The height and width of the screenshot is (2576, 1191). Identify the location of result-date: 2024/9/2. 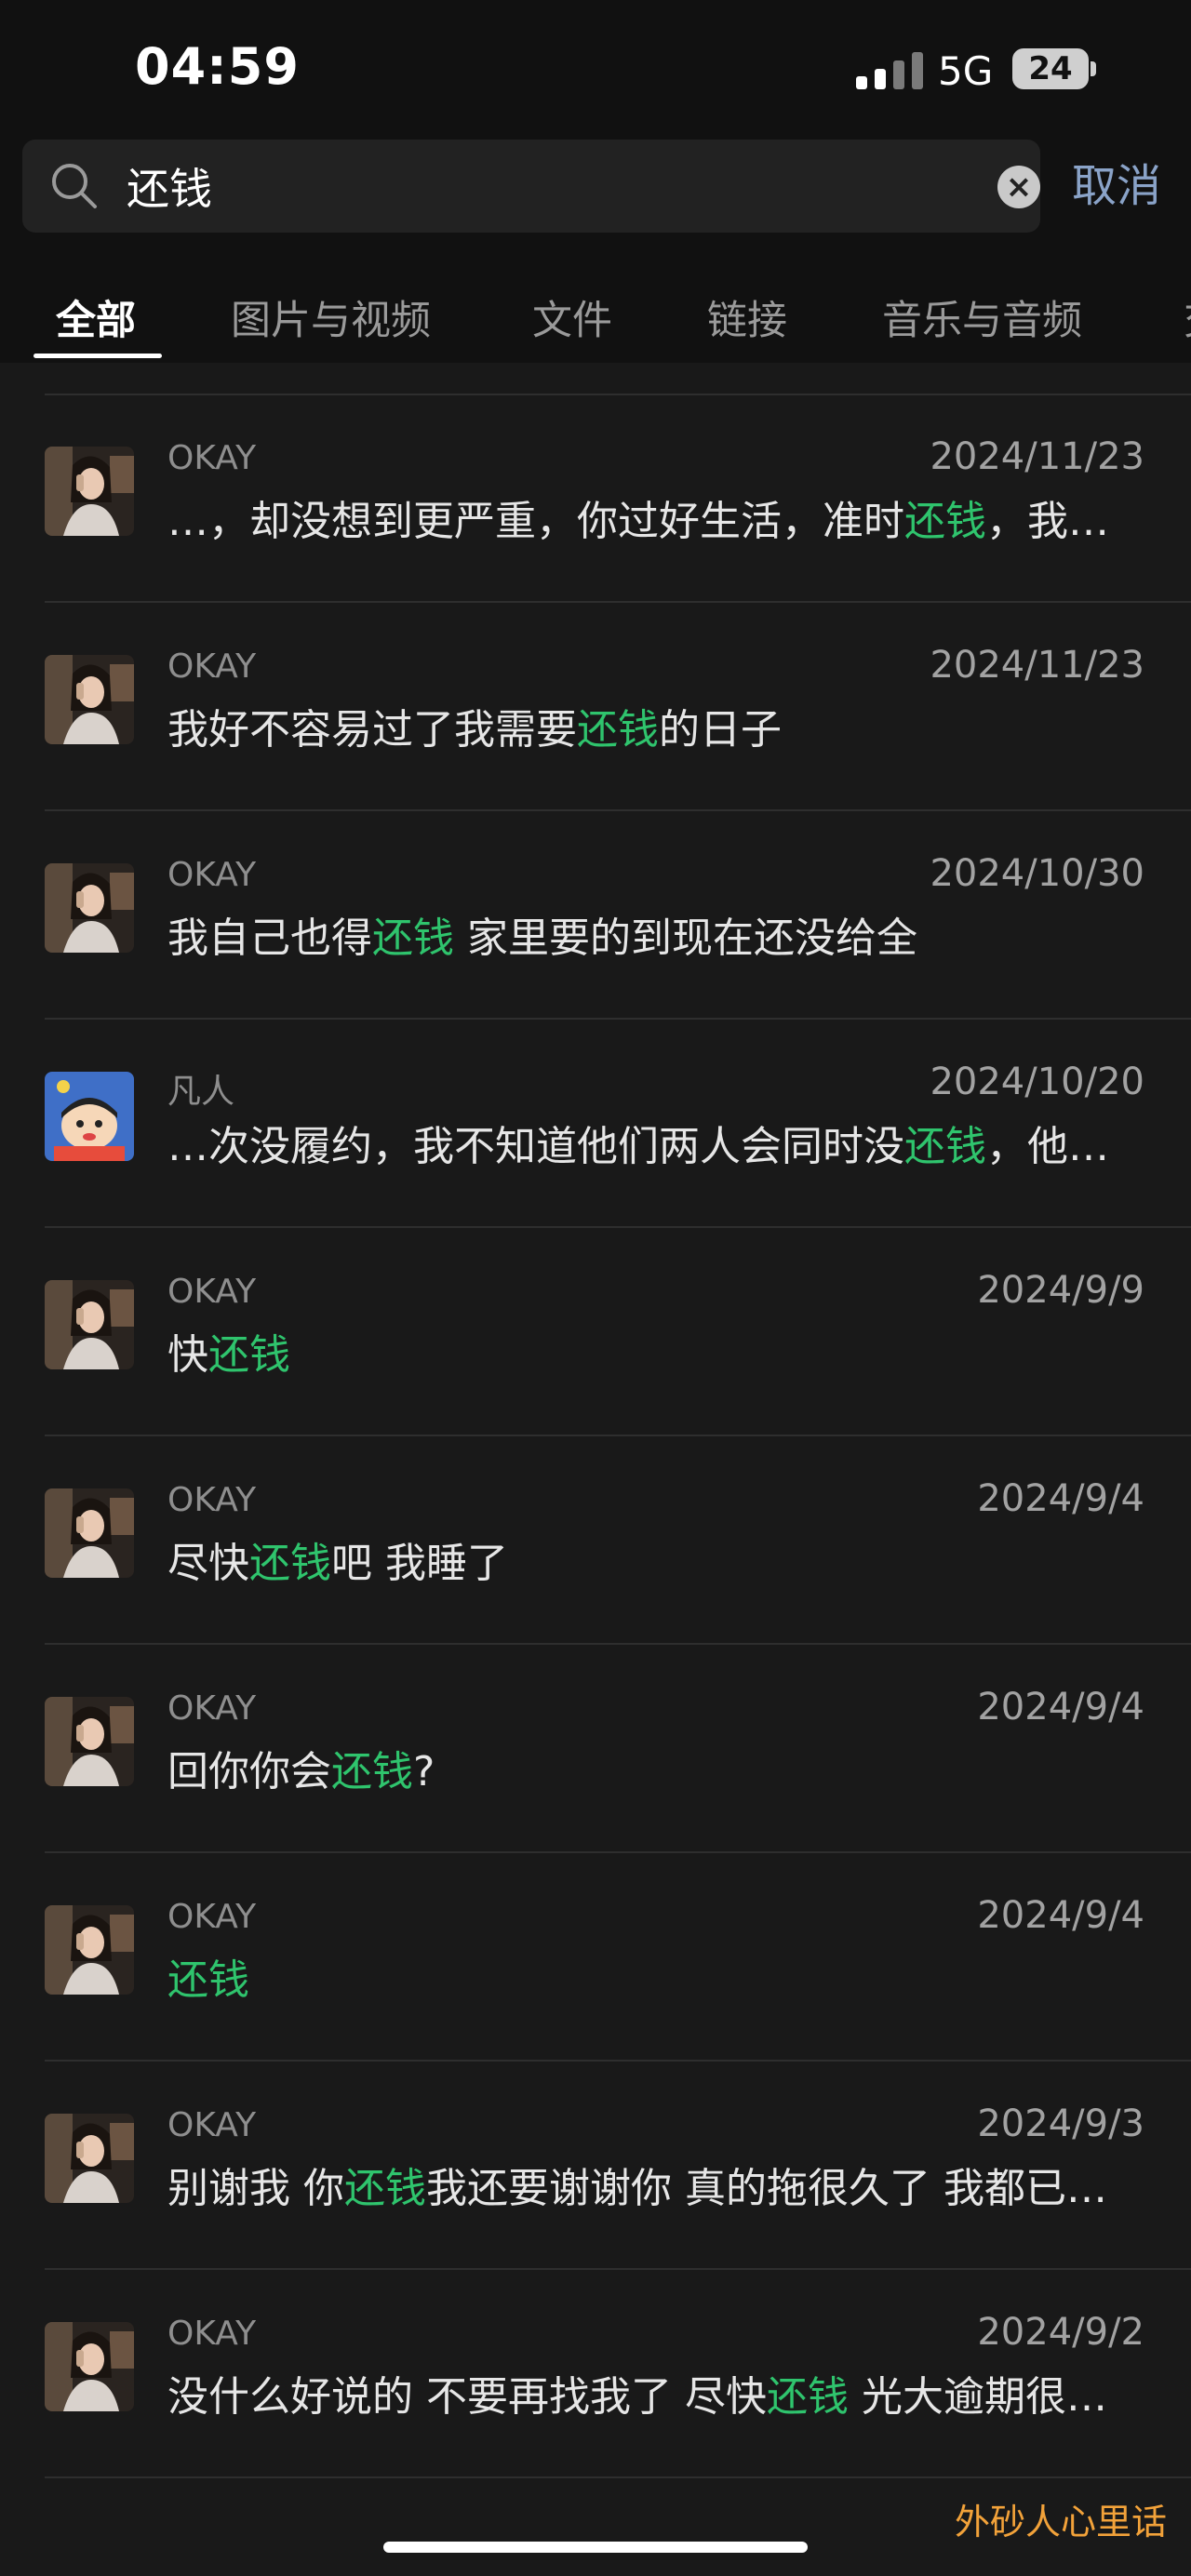
(1060, 2332).